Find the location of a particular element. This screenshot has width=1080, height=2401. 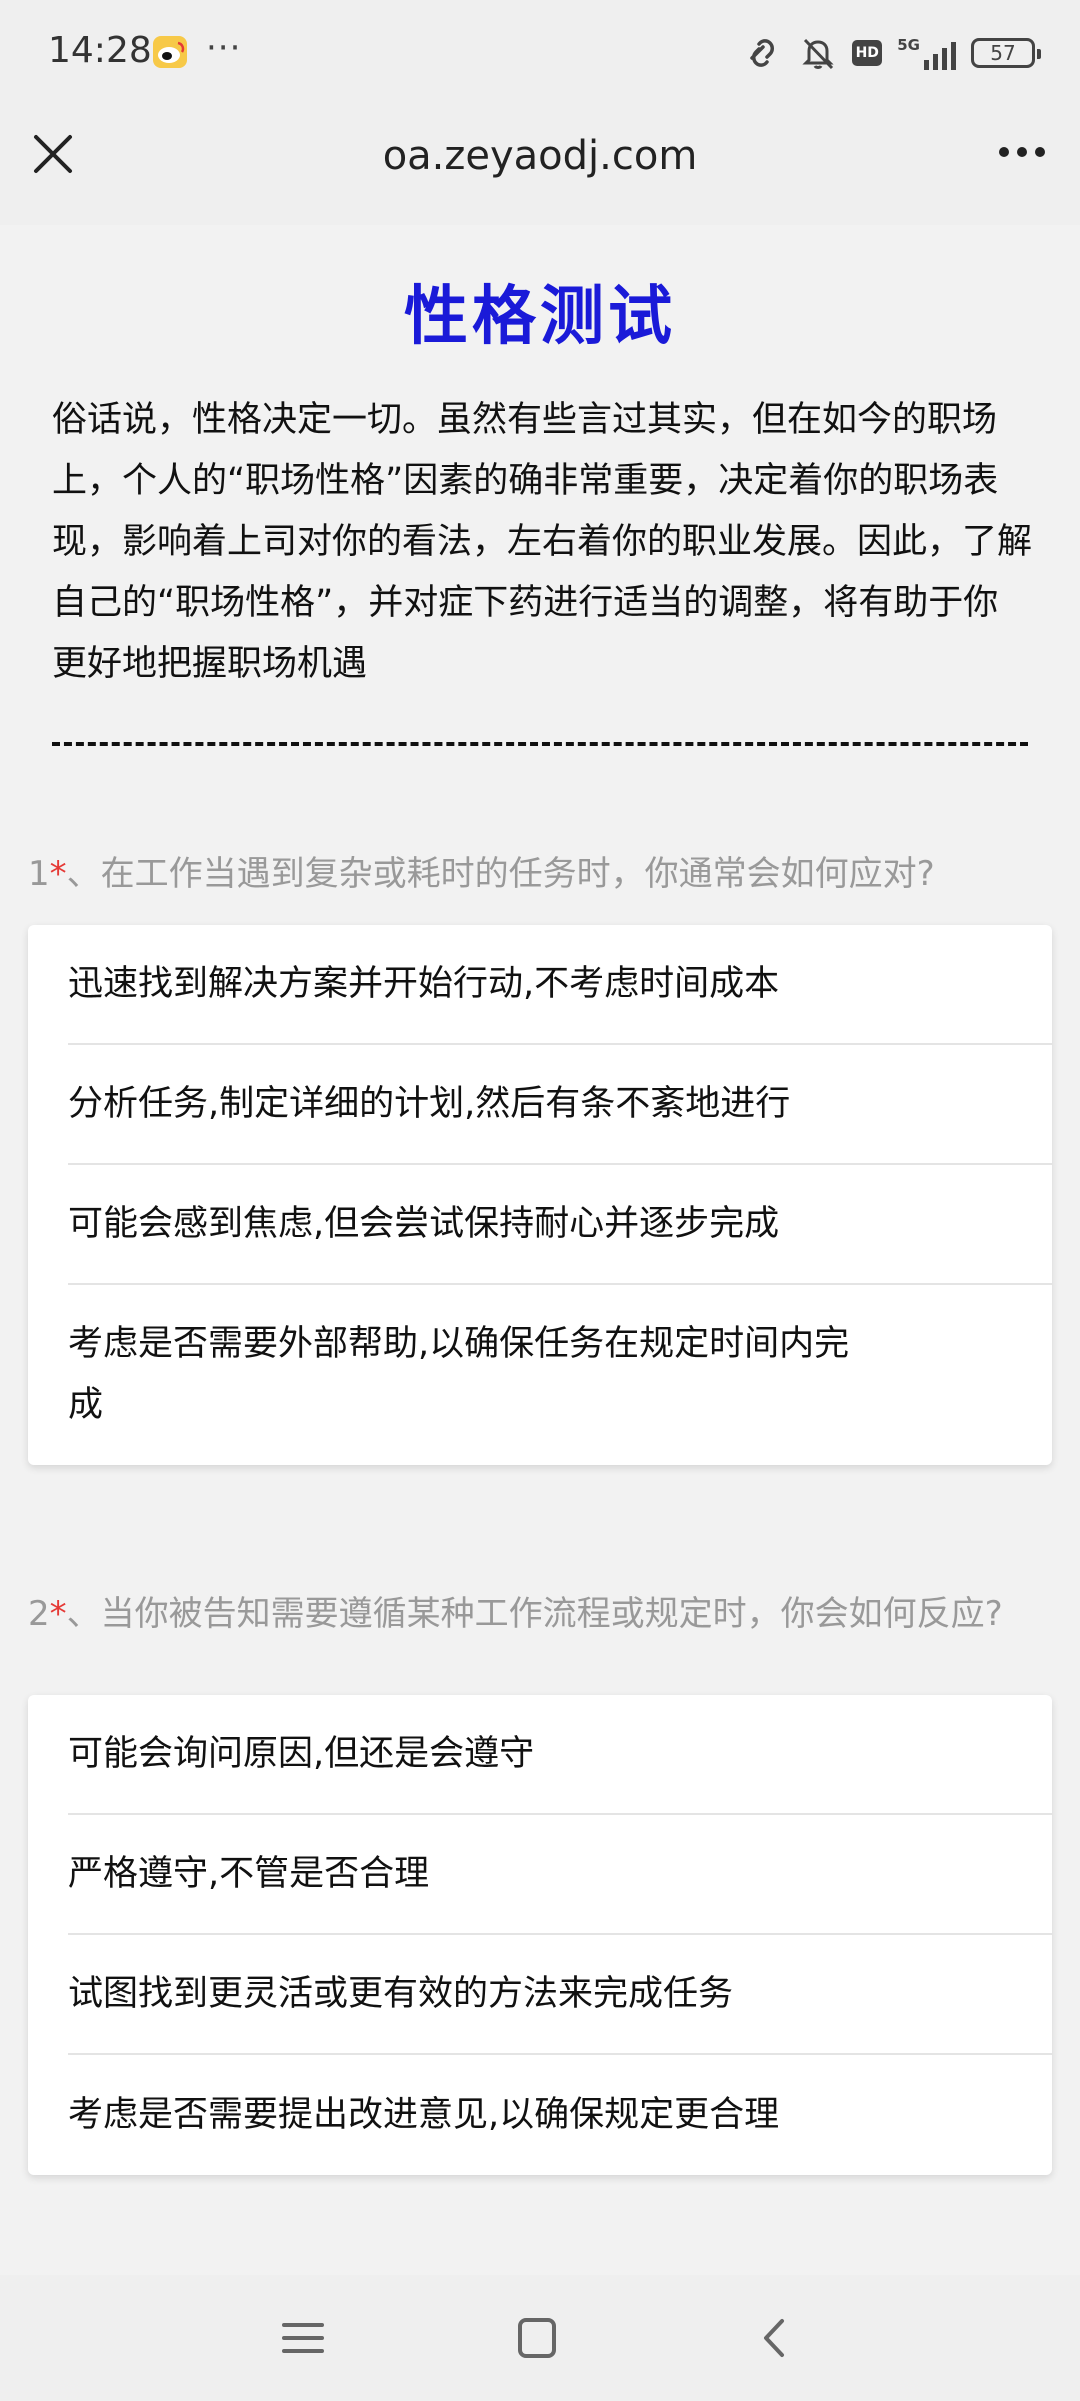

hd-icon: HD is located at coordinates (867, 53).